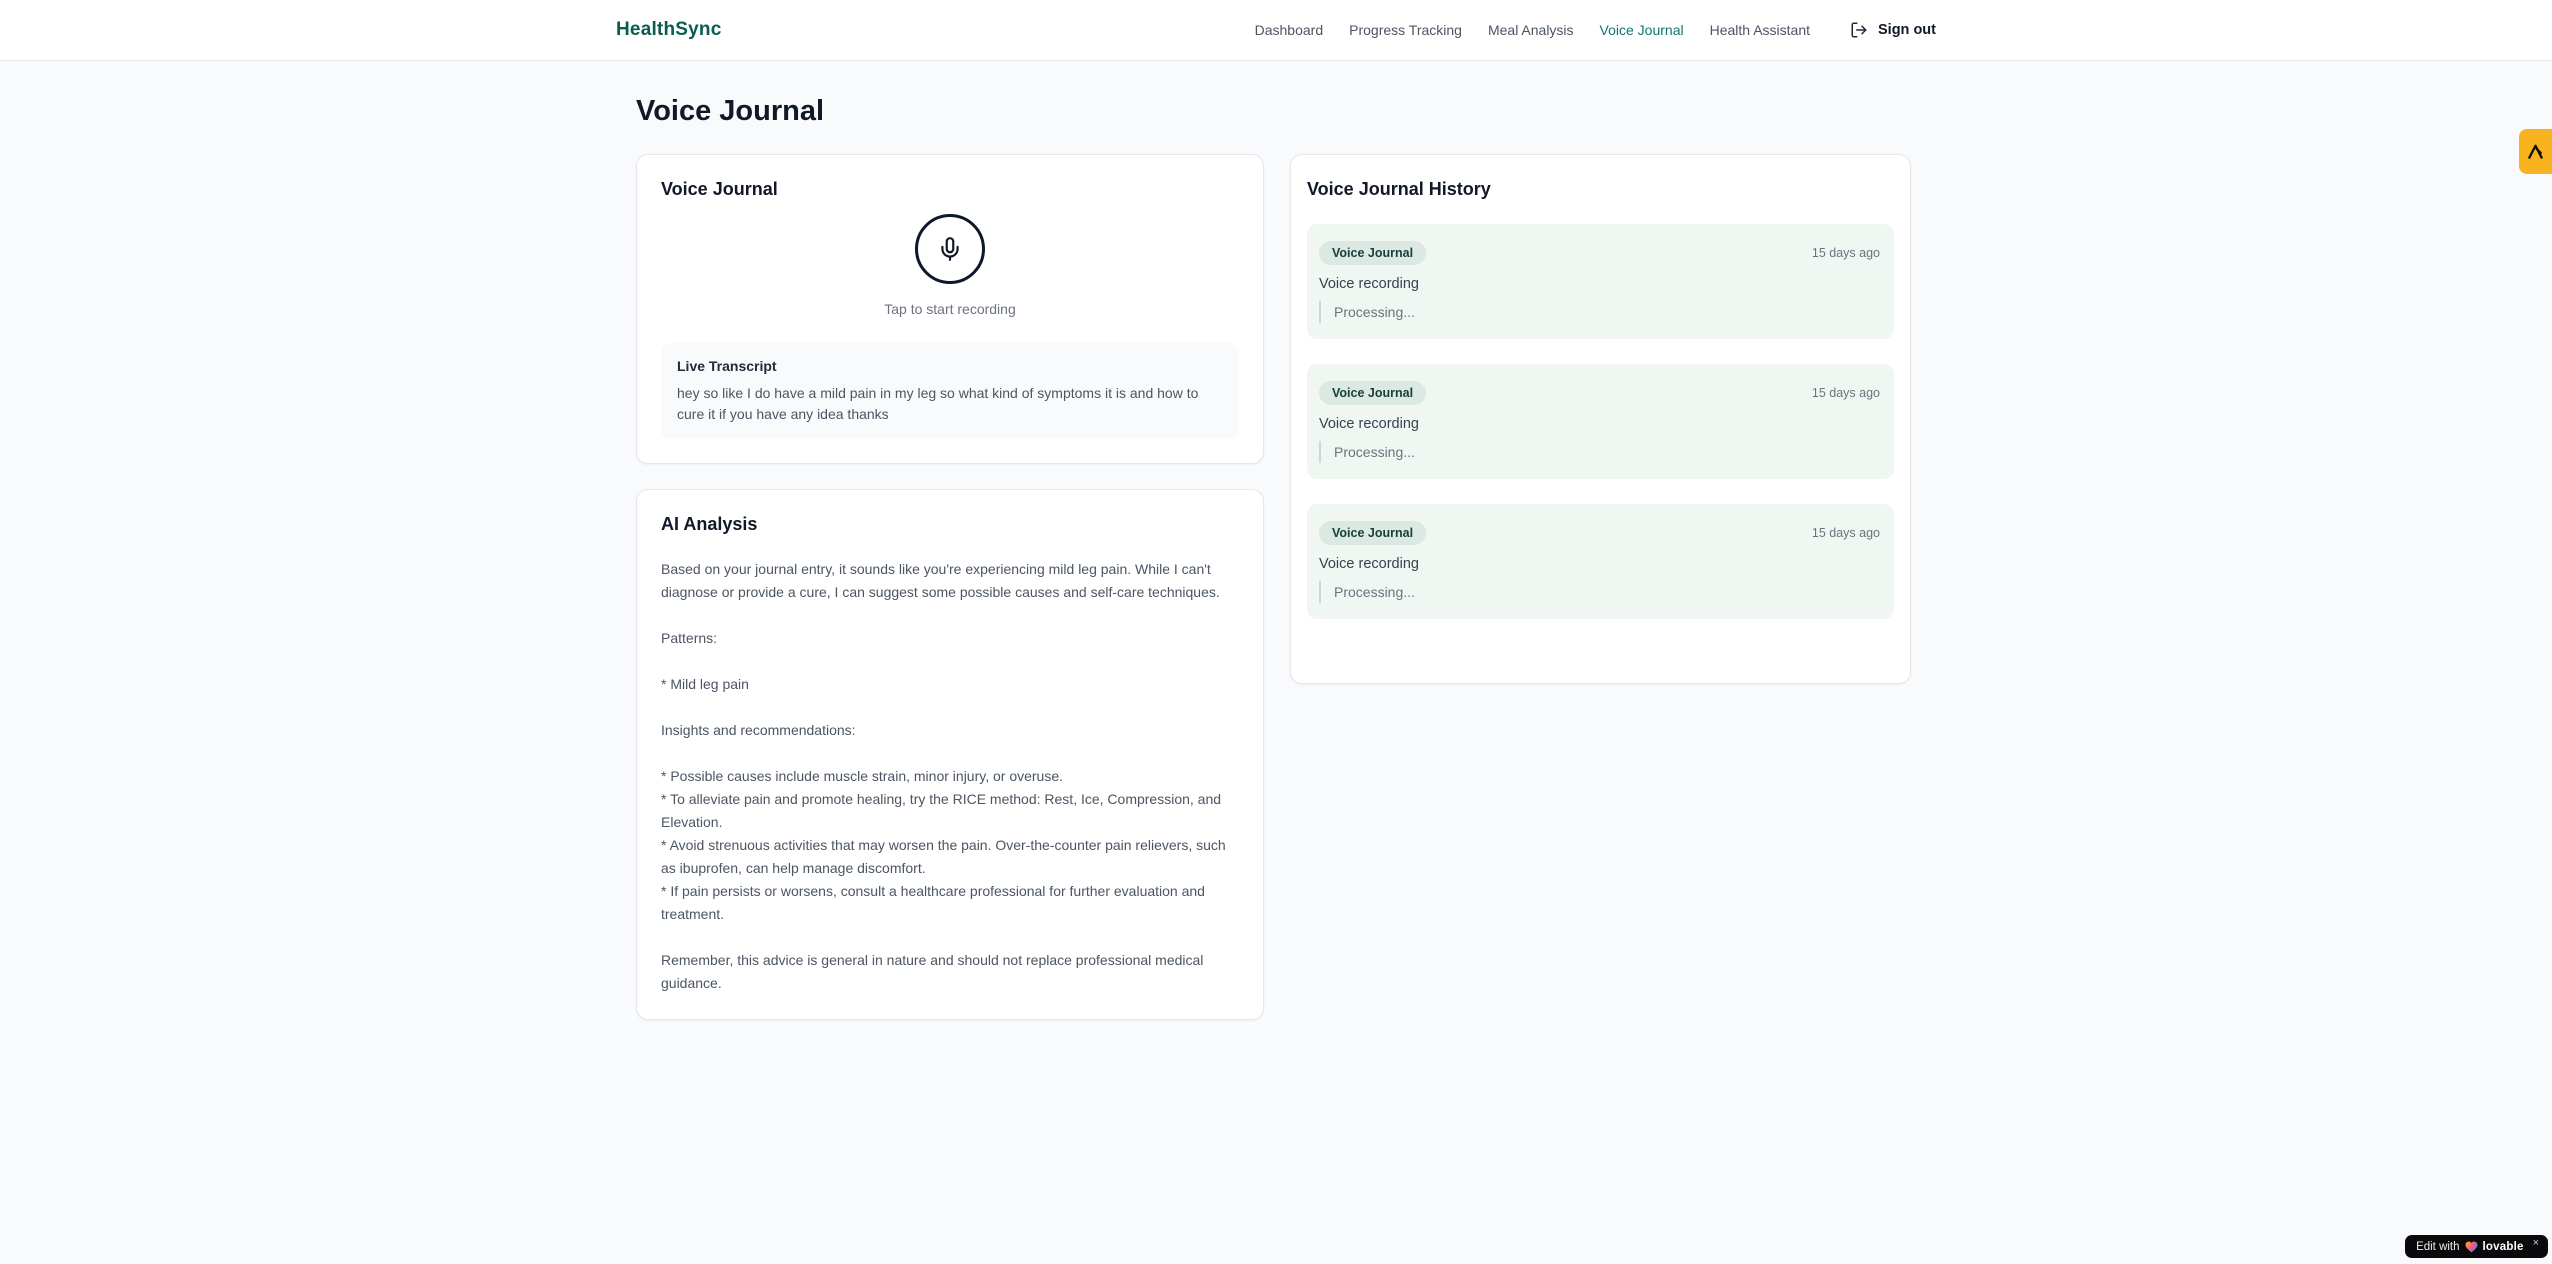 This screenshot has width=2552, height=1264. Describe the element at coordinates (719, 189) in the screenshot. I see `recorder-card-title: Voice Journal` at that location.